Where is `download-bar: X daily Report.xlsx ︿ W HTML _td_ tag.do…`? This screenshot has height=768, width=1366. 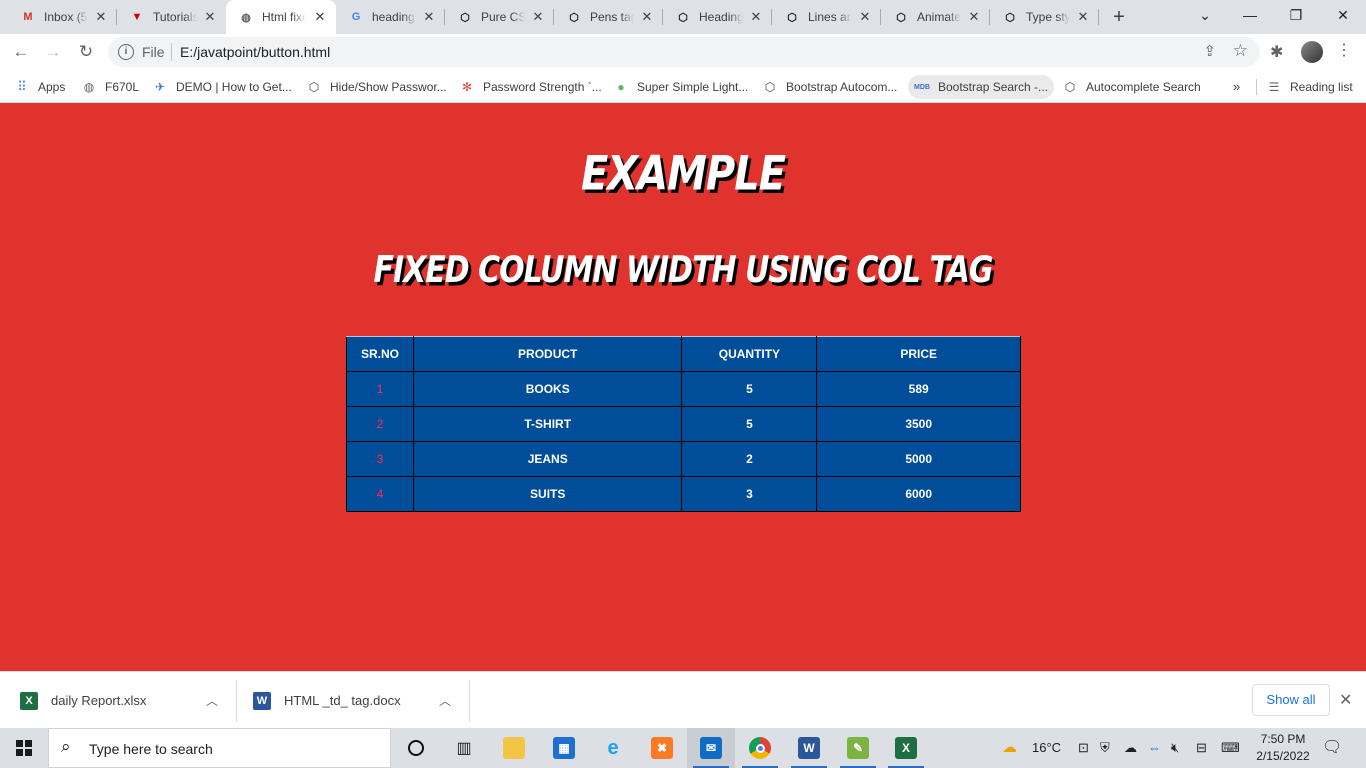 download-bar: X daily Report.xlsx ︿ W HTML _td_ tag.do… is located at coordinates (683, 699).